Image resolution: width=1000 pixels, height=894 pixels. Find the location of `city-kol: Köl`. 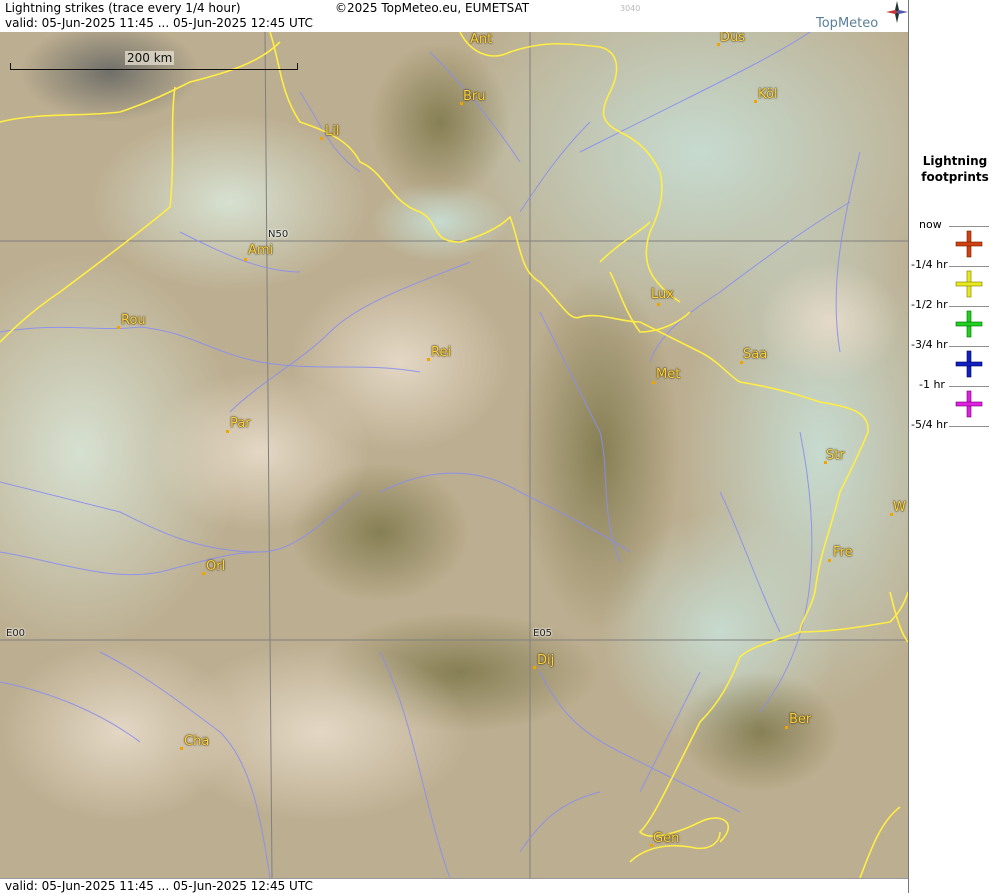

city-kol: Köl is located at coordinates (765, 95).